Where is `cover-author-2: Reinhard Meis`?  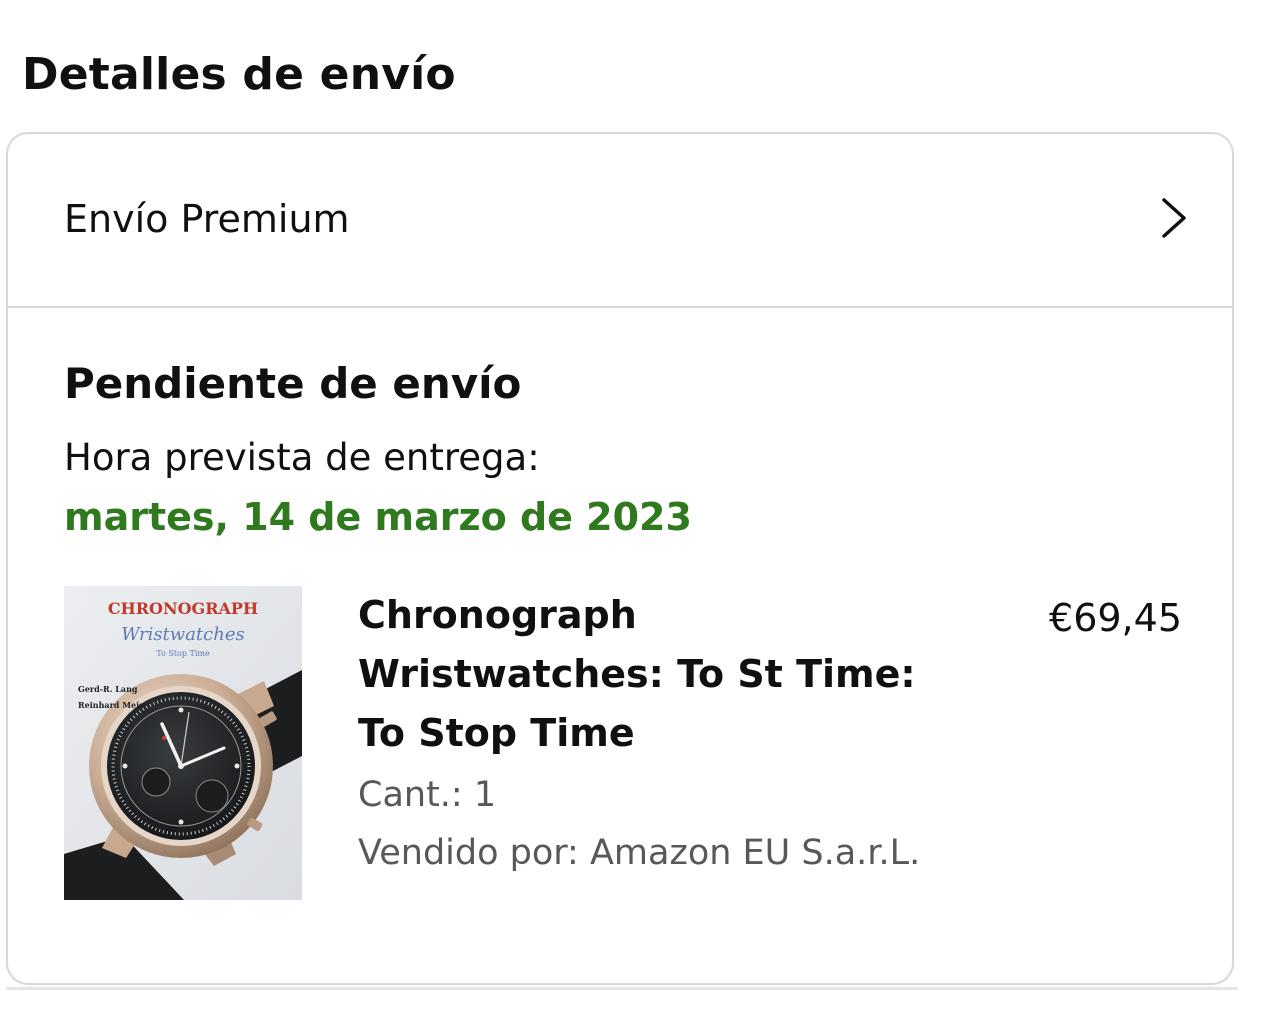 cover-author-2: Reinhard Meis is located at coordinates (111, 705).